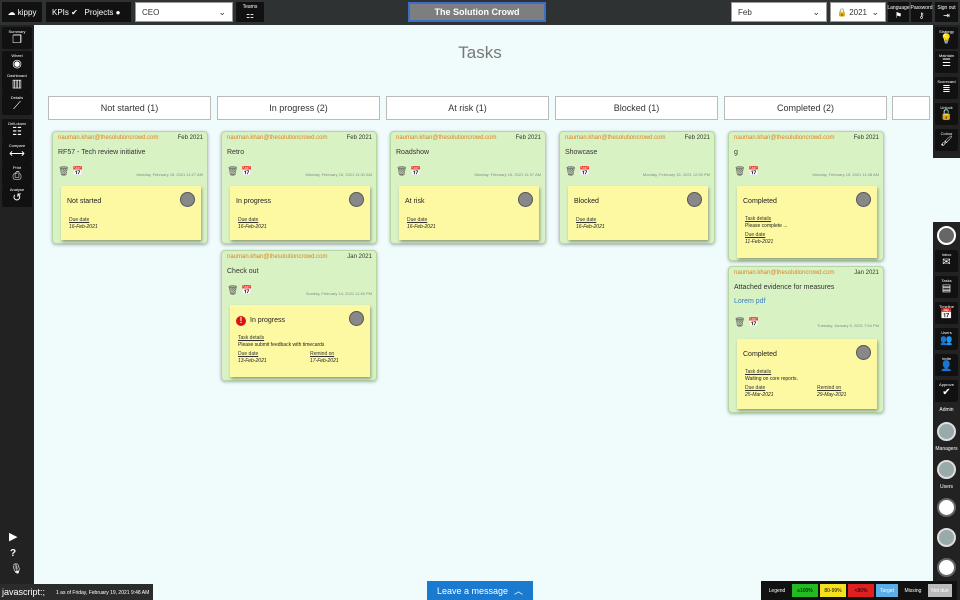 This screenshot has width=960, height=600. I want to click on line-chart-icon: ⟋, so click(17, 106).